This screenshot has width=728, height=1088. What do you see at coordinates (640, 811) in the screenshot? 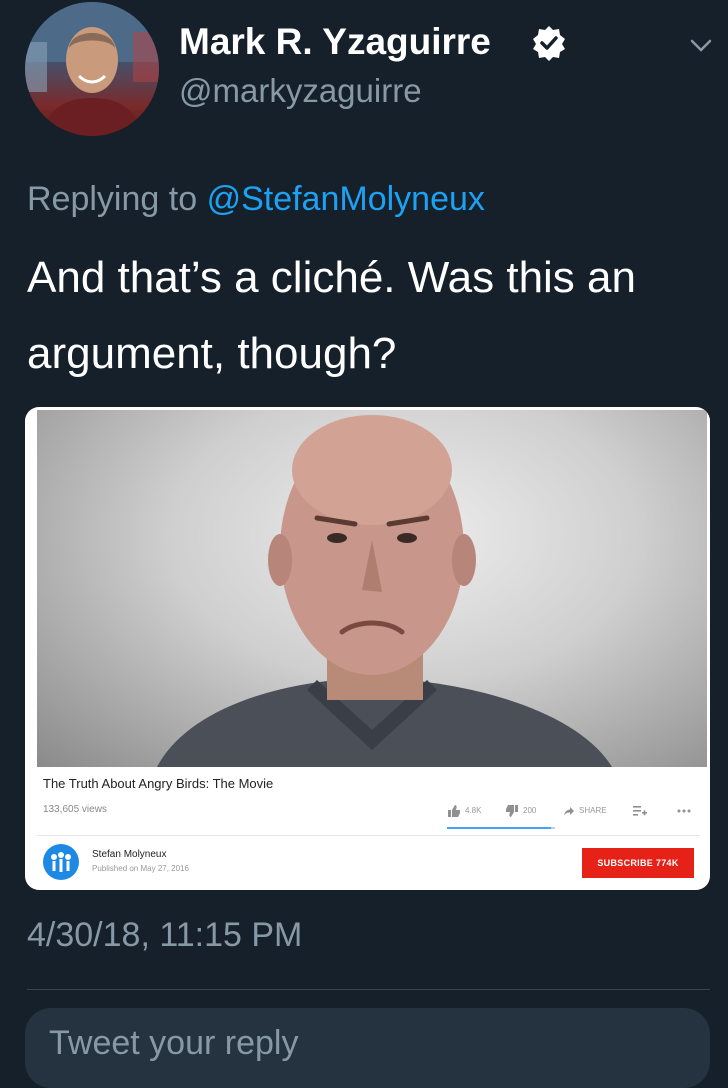
I see `playlist-add-icon` at bounding box center [640, 811].